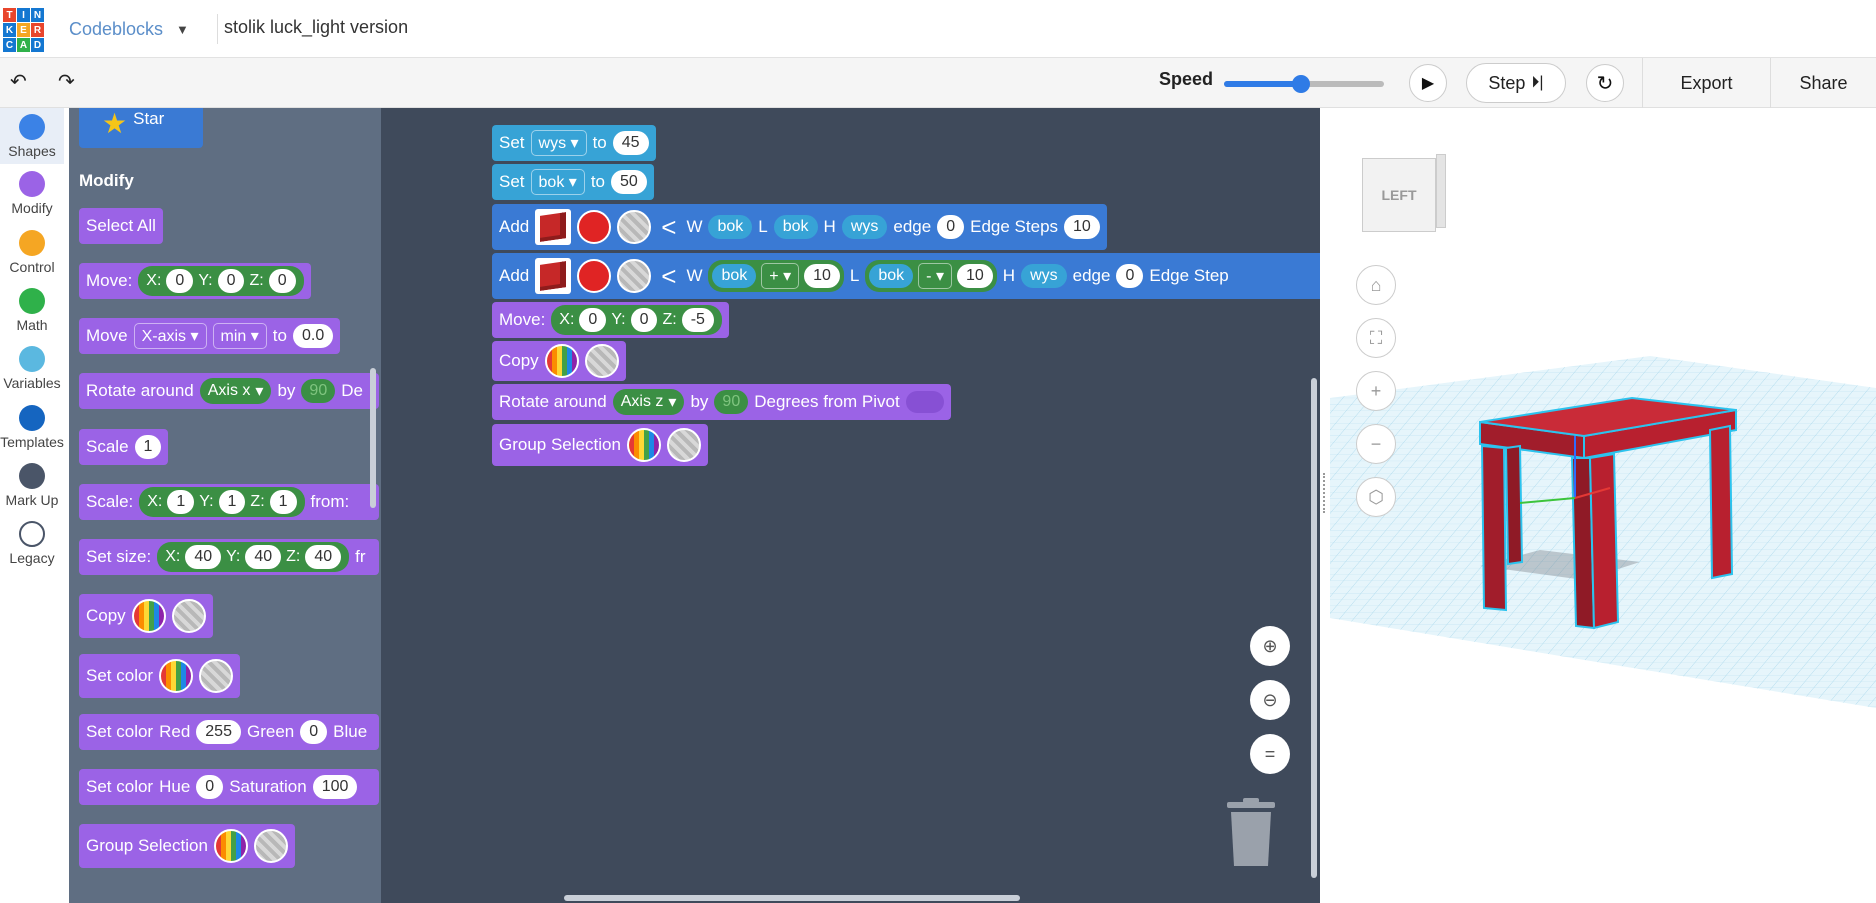  What do you see at coordinates (32, 309) in the screenshot?
I see `category-math: Math` at bounding box center [32, 309].